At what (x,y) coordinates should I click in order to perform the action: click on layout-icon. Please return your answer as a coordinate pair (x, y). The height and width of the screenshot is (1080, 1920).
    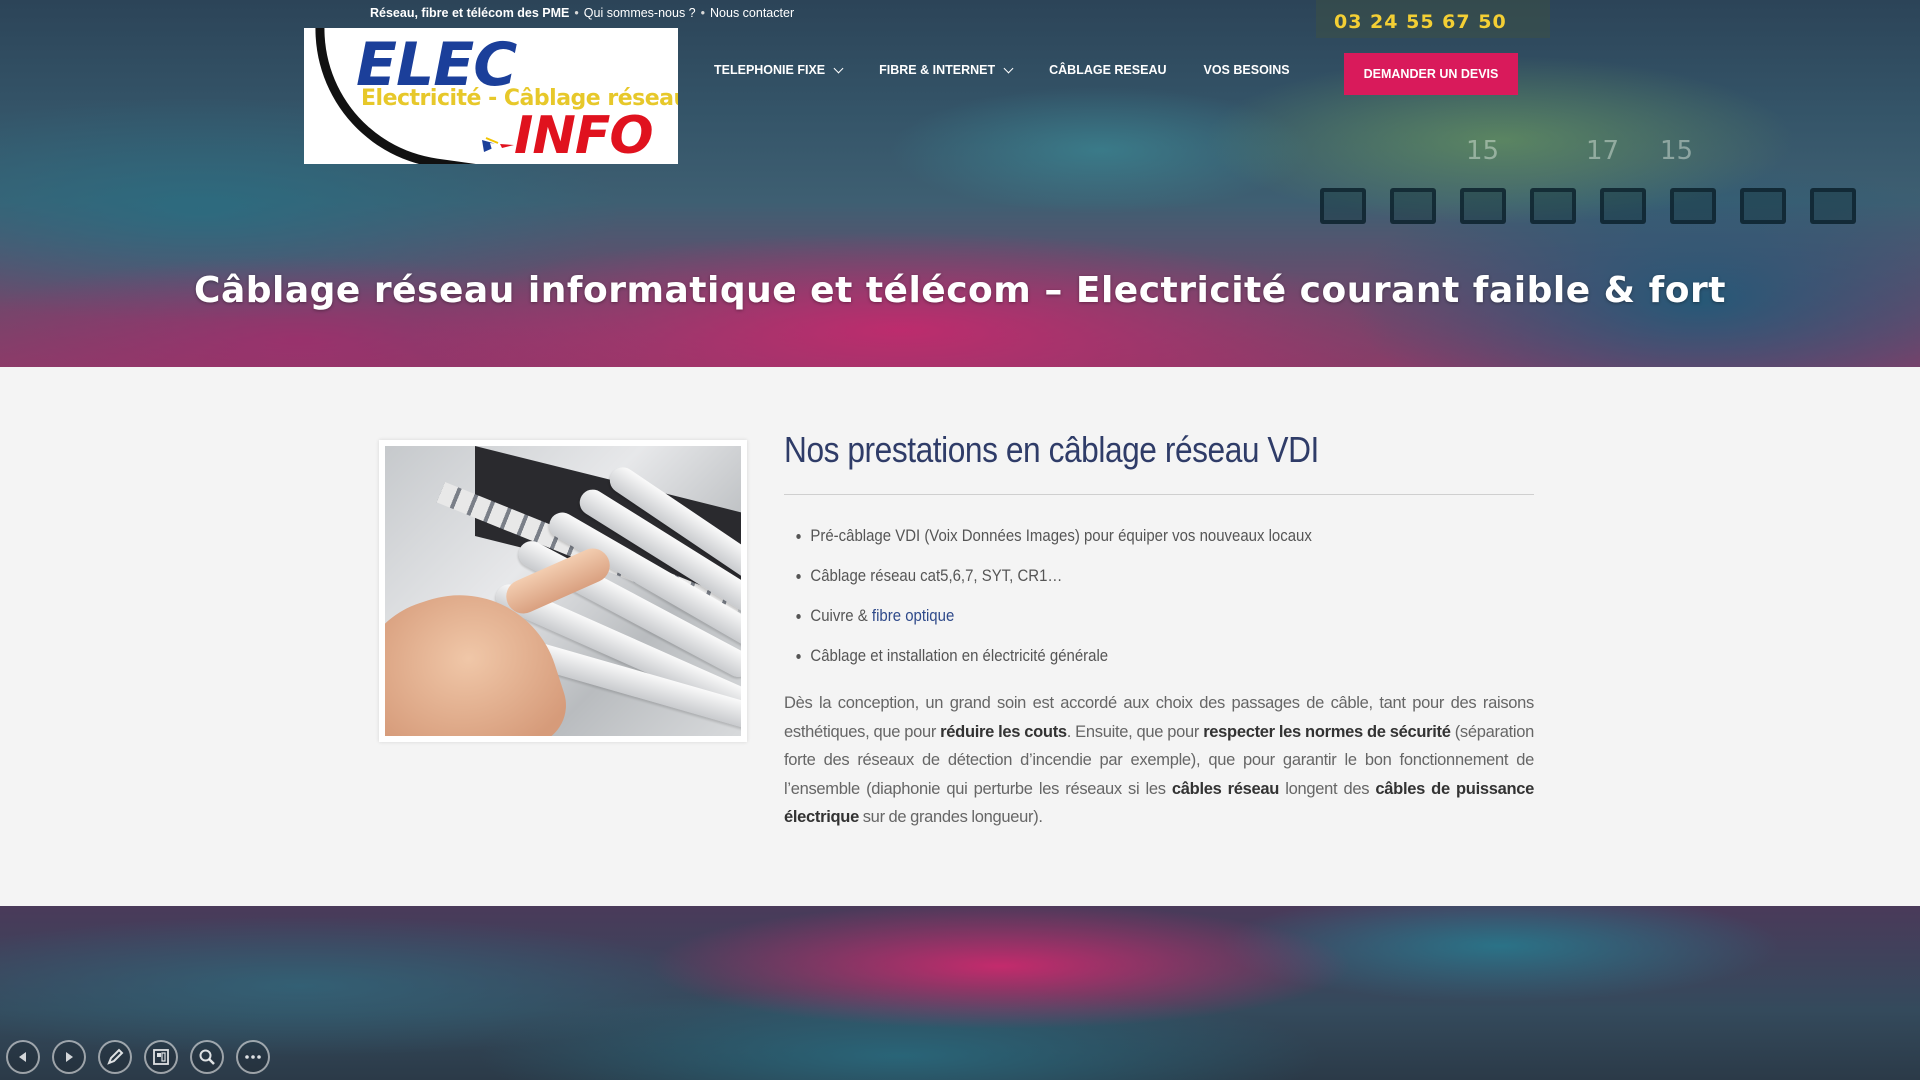
    Looking at the image, I should click on (161, 1057).